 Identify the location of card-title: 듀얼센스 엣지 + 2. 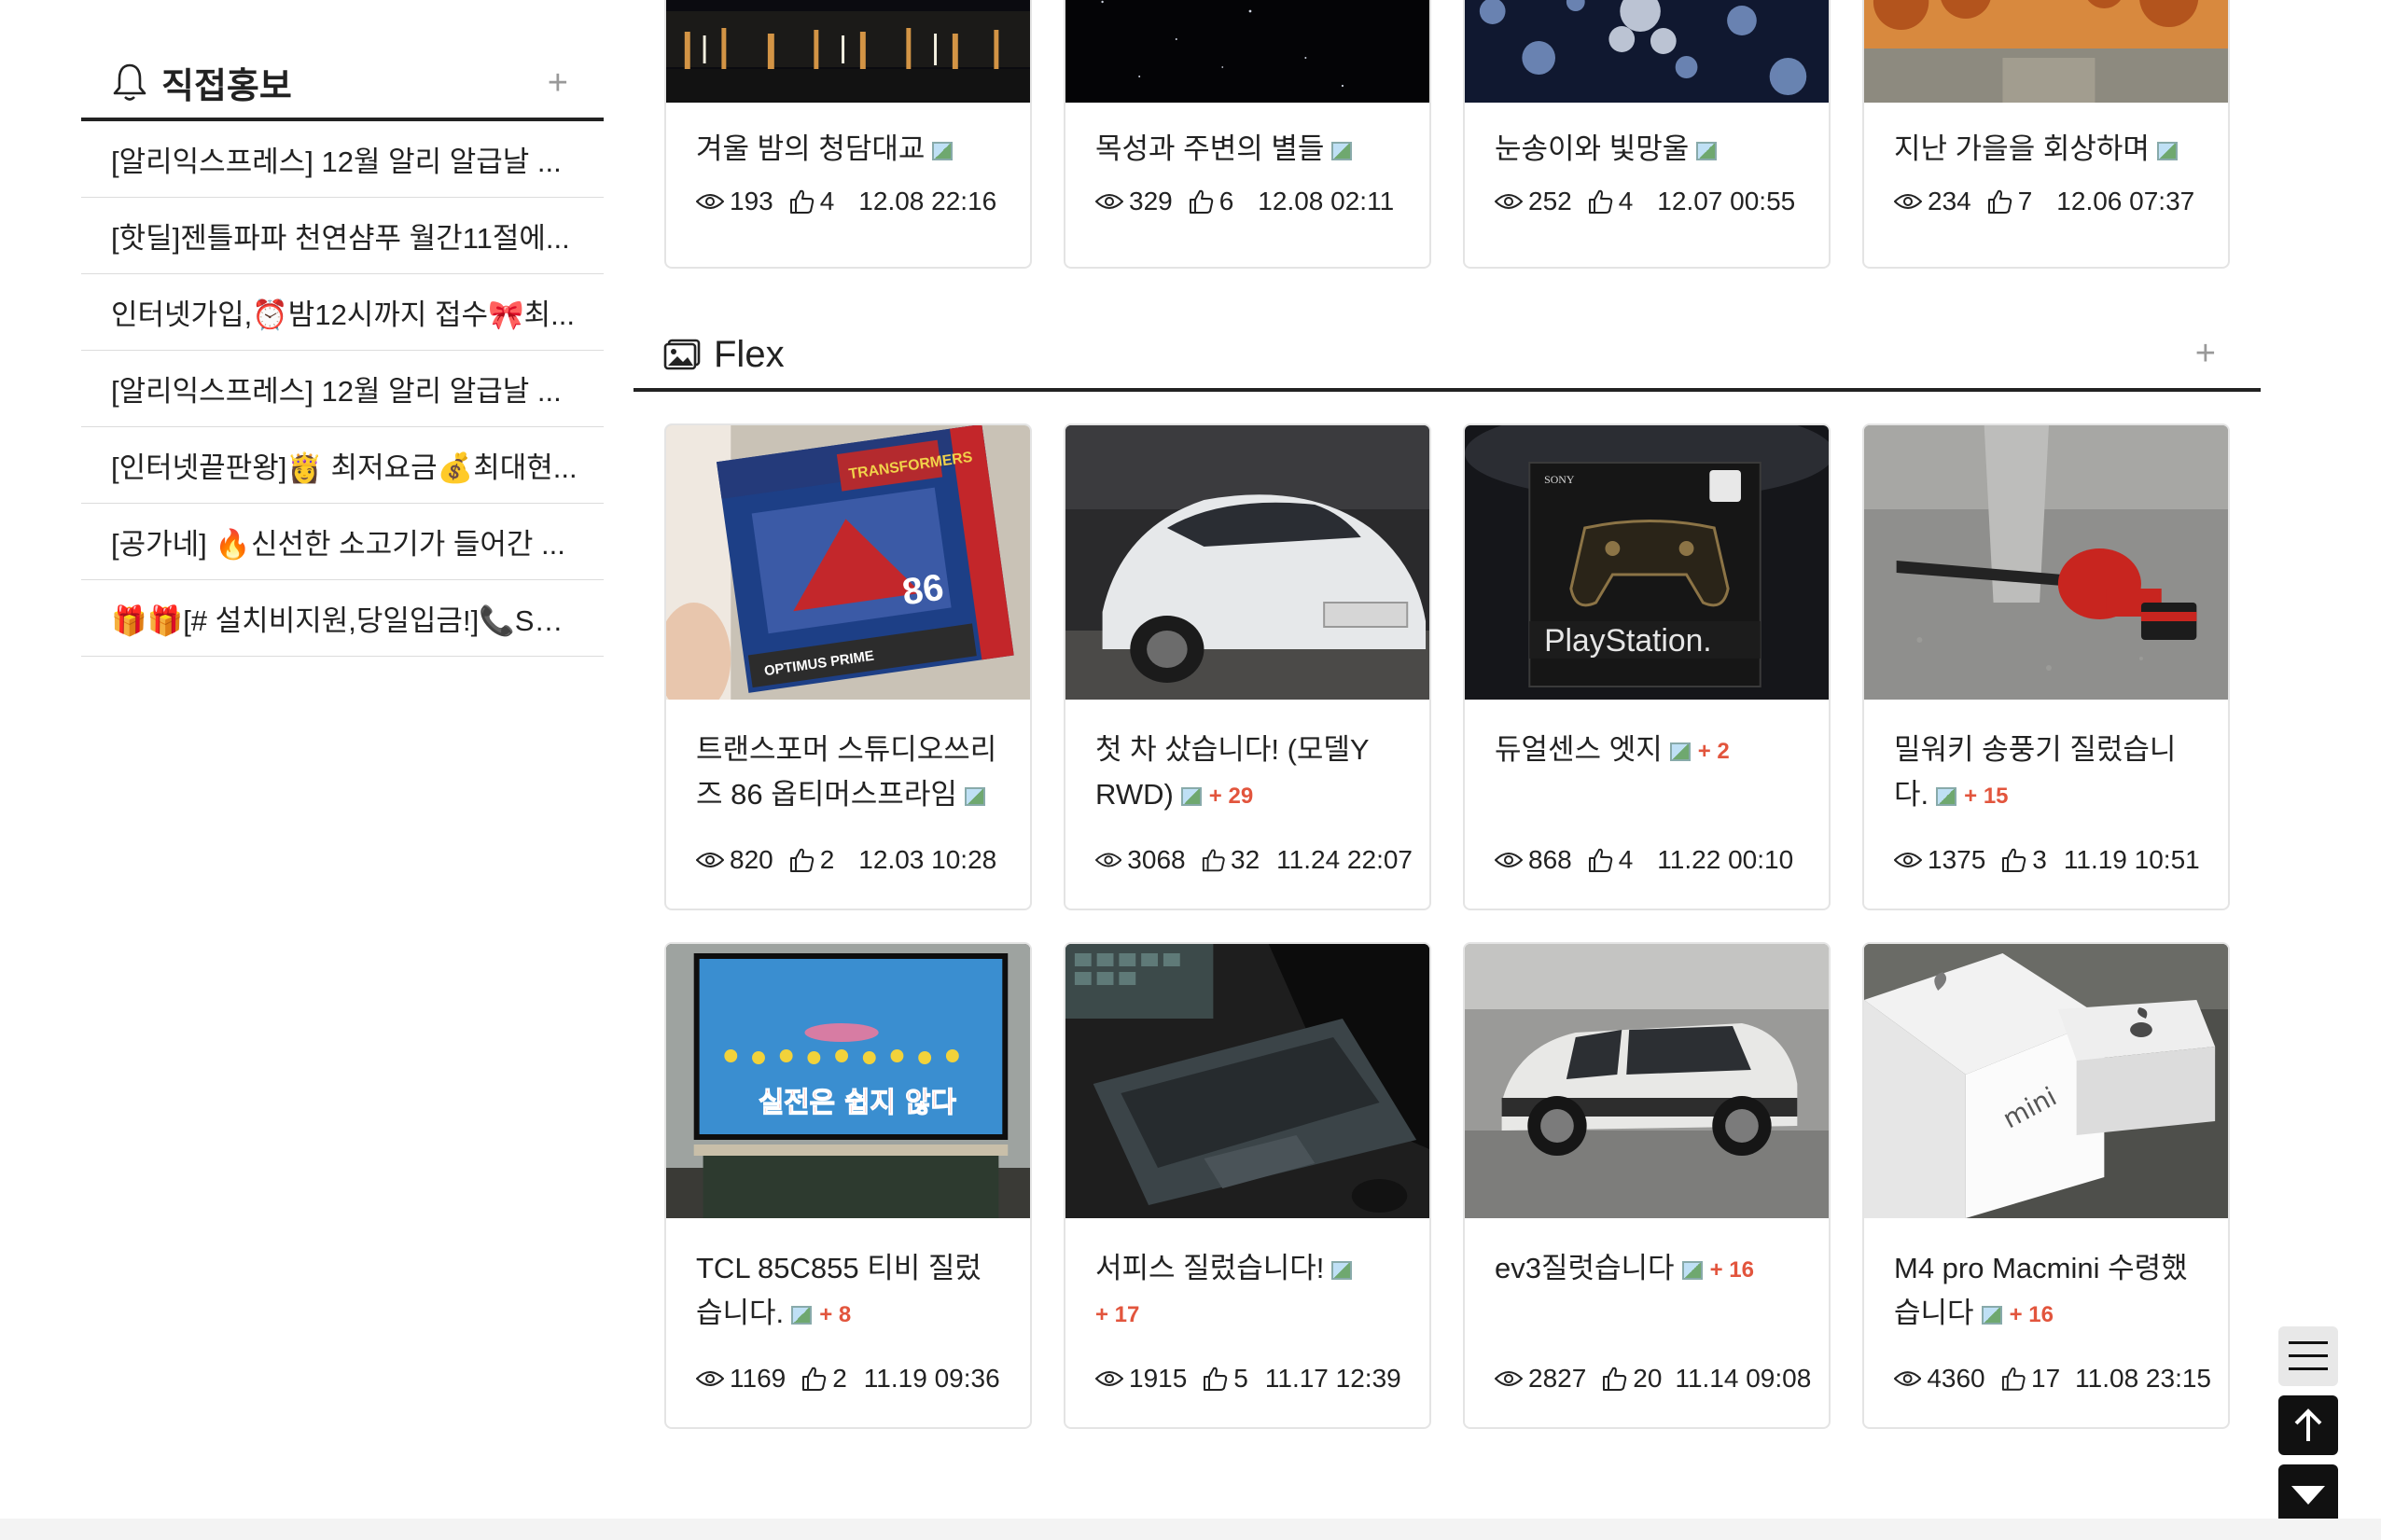
(1612, 749).